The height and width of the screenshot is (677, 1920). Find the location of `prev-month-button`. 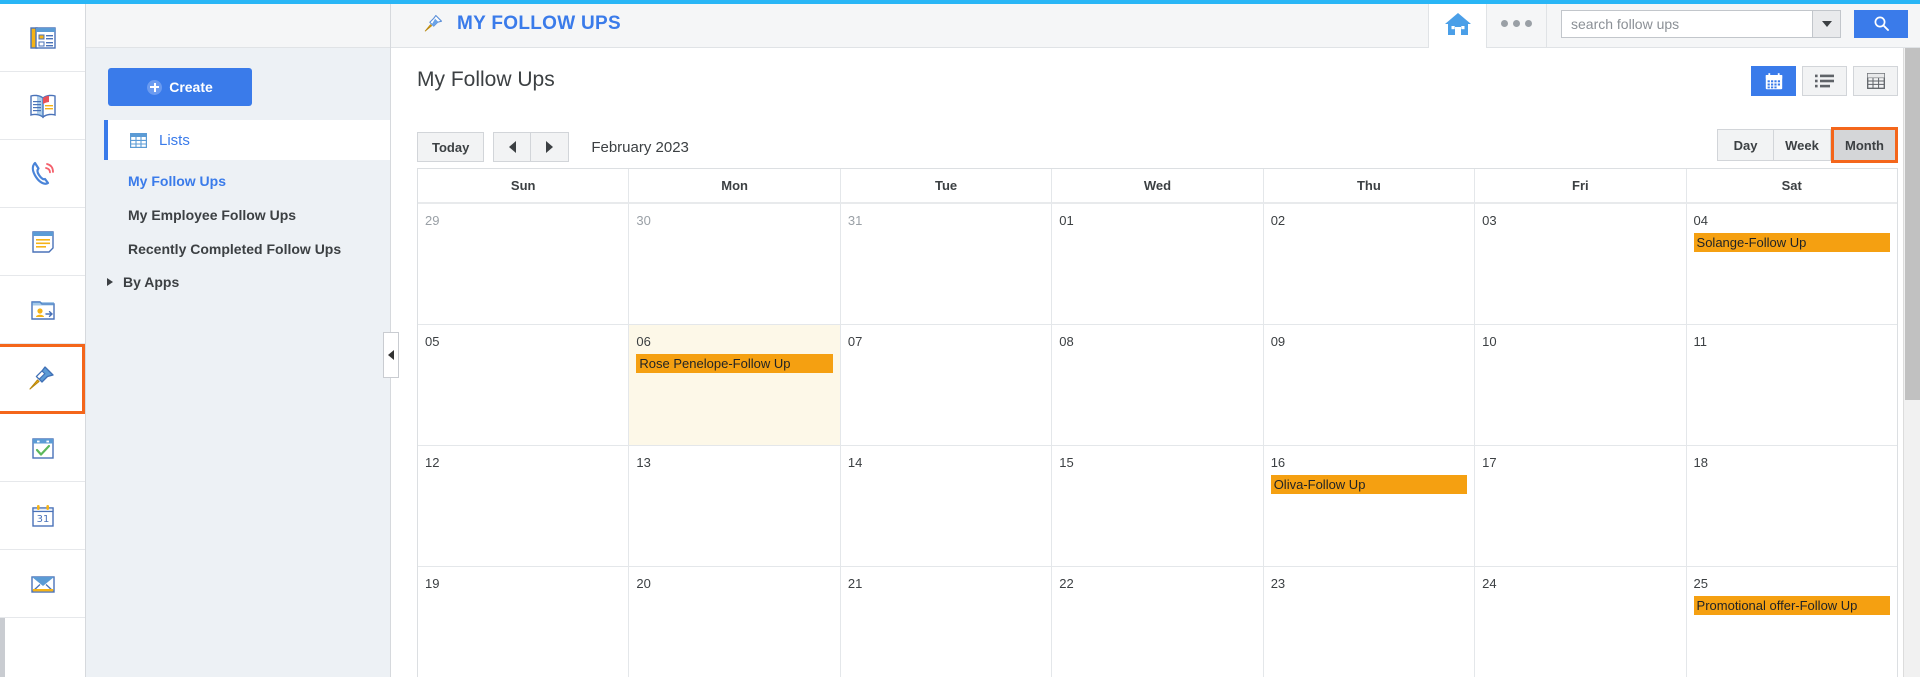

prev-month-button is located at coordinates (512, 147).